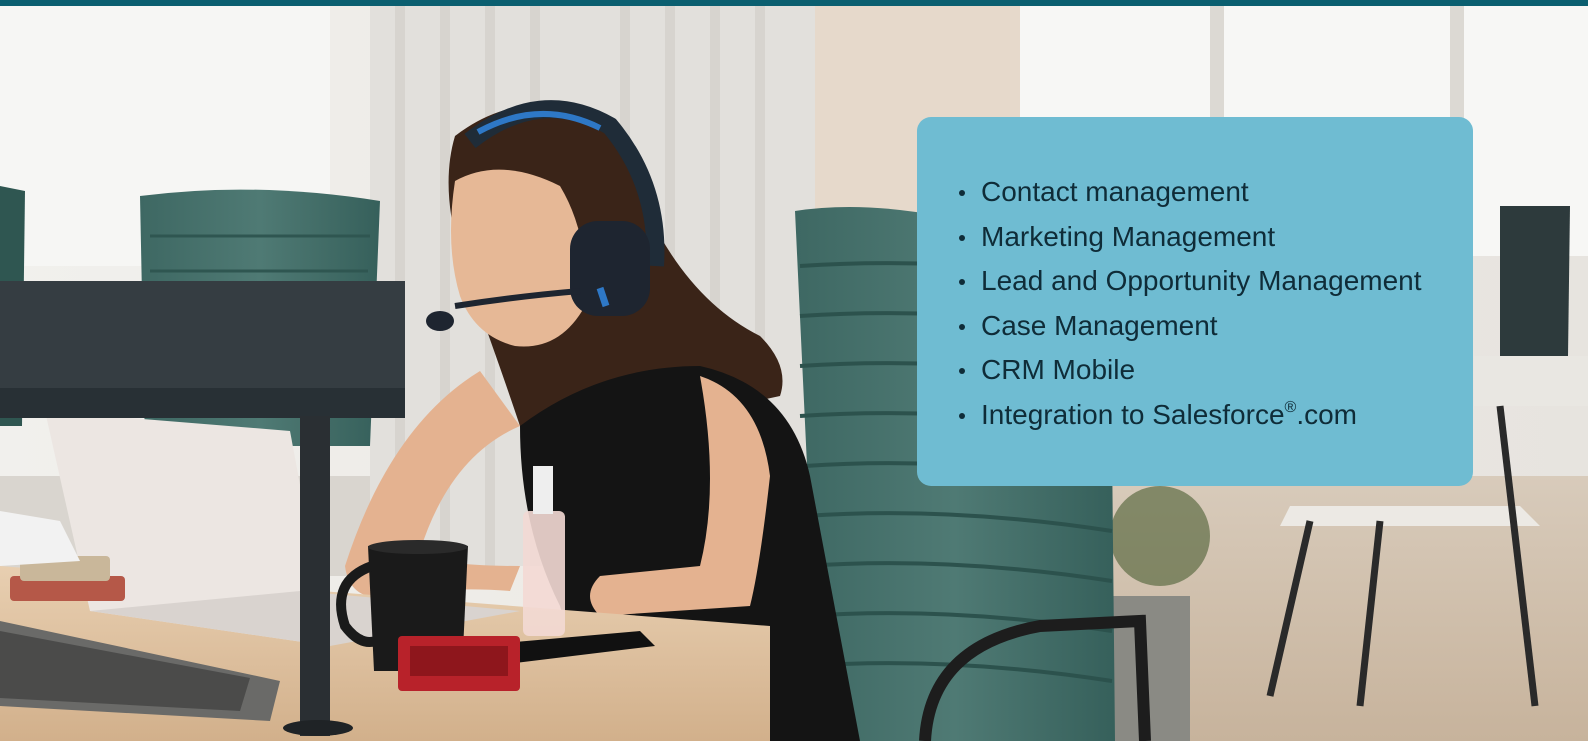 This screenshot has height=751, width=1588. Describe the element at coordinates (1326, 414) in the screenshot. I see `feature-label-suffix: .com` at that location.